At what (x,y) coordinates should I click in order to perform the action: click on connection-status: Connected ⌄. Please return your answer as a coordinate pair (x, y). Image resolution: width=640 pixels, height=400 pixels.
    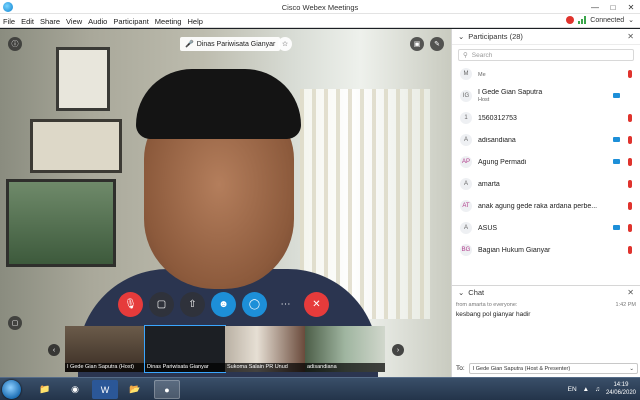
    Looking at the image, I should click on (600, 20).